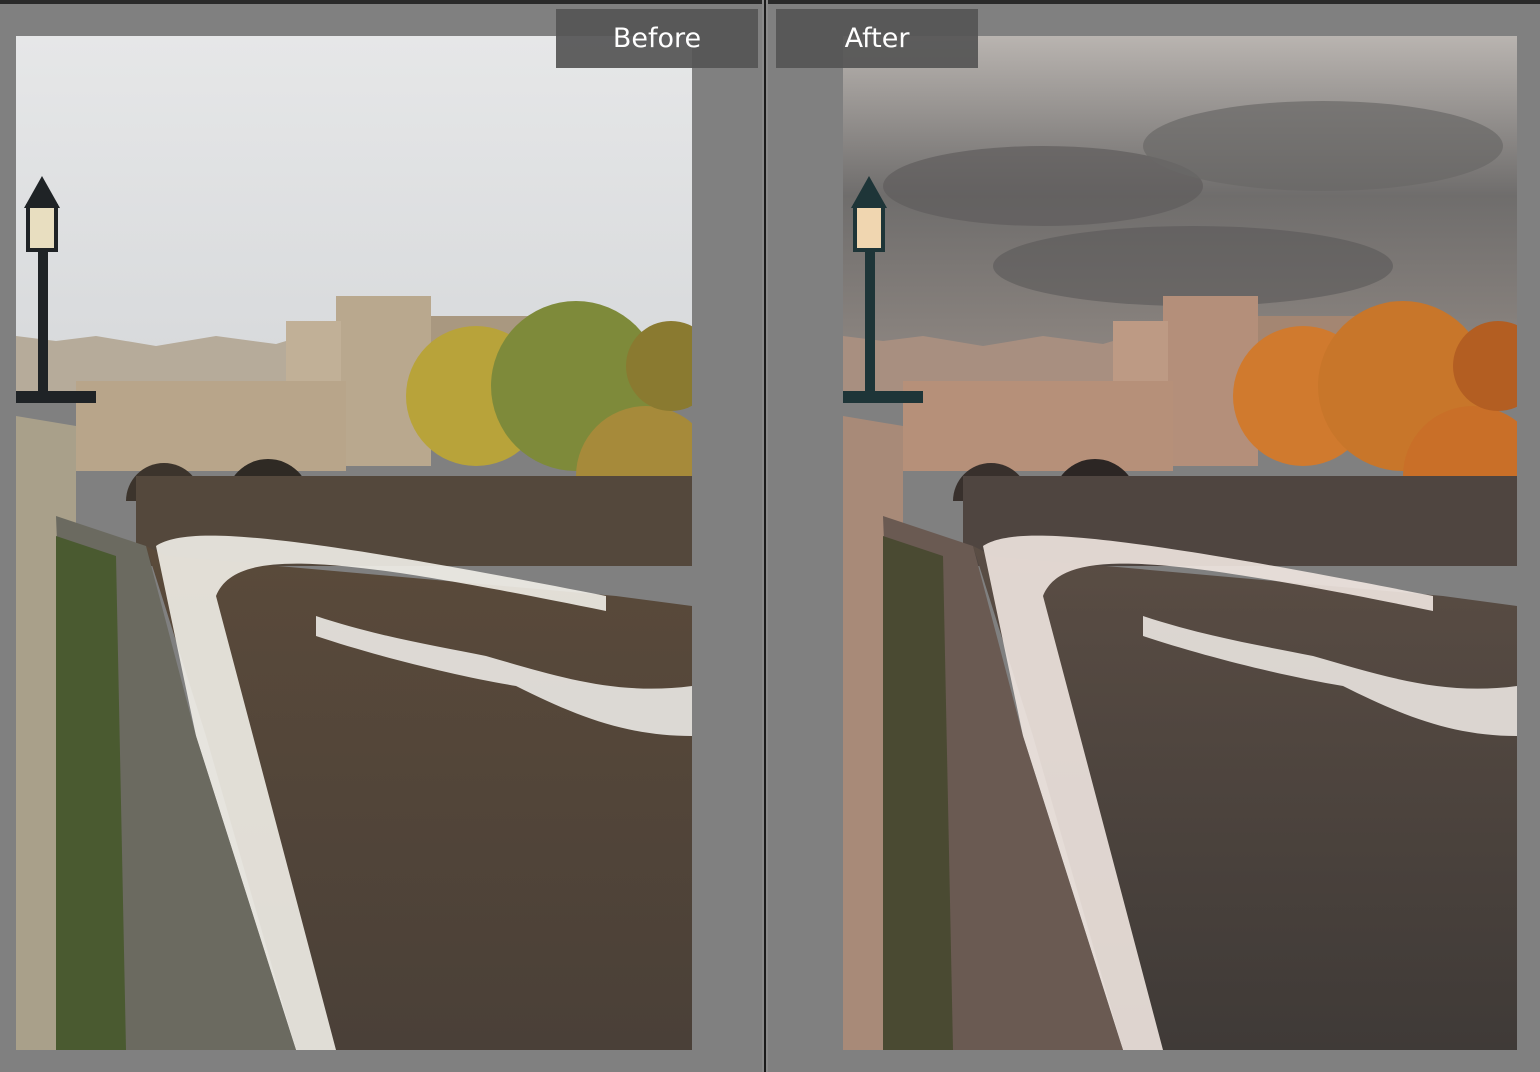  I want to click on after-label: After, so click(877, 38).